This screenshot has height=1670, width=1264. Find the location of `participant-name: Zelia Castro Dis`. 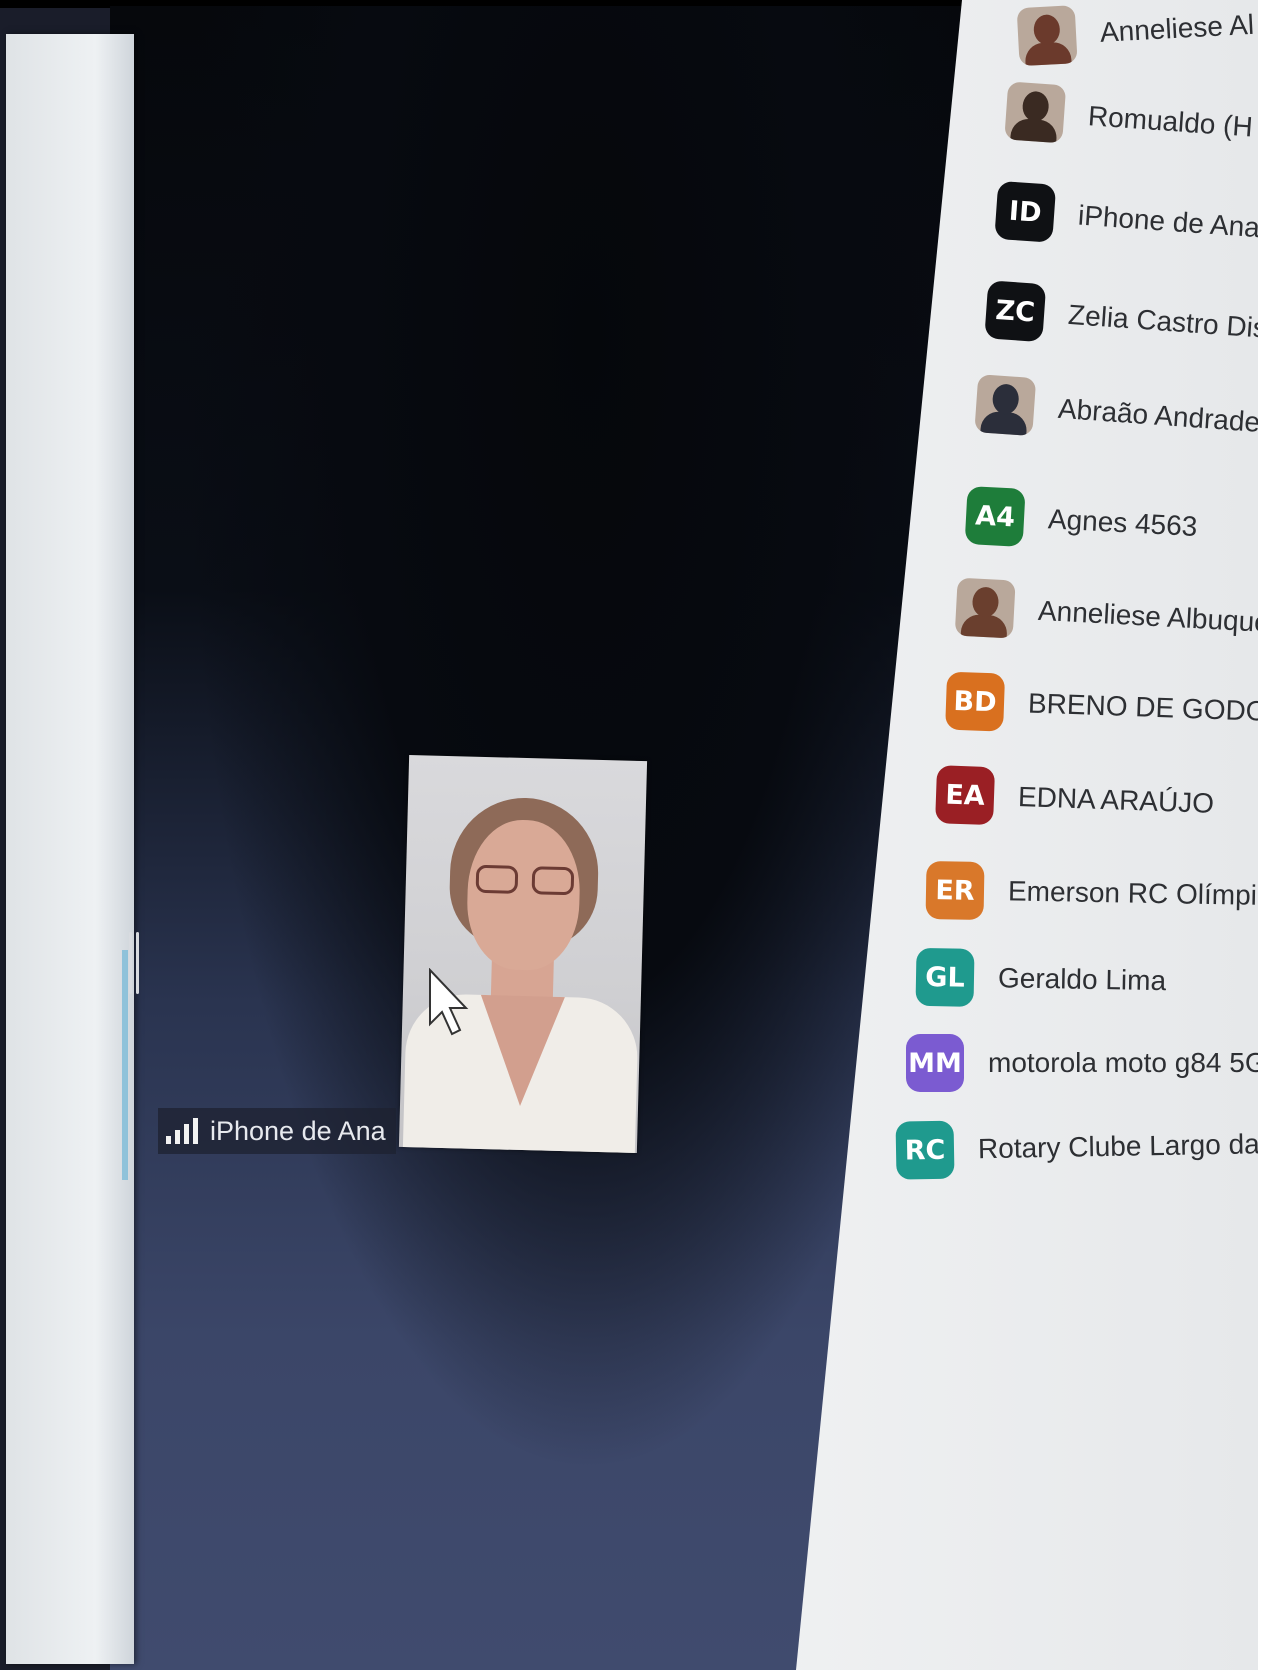

participant-name: Zelia Castro Dis is located at coordinates (1162, 321).